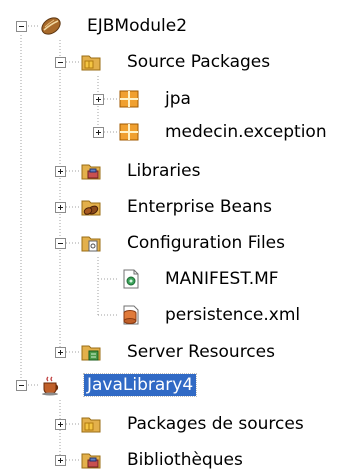  Describe the element at coordinates (137, 26) in the screenshot. I see `project-label: EJBModule2` at that location.